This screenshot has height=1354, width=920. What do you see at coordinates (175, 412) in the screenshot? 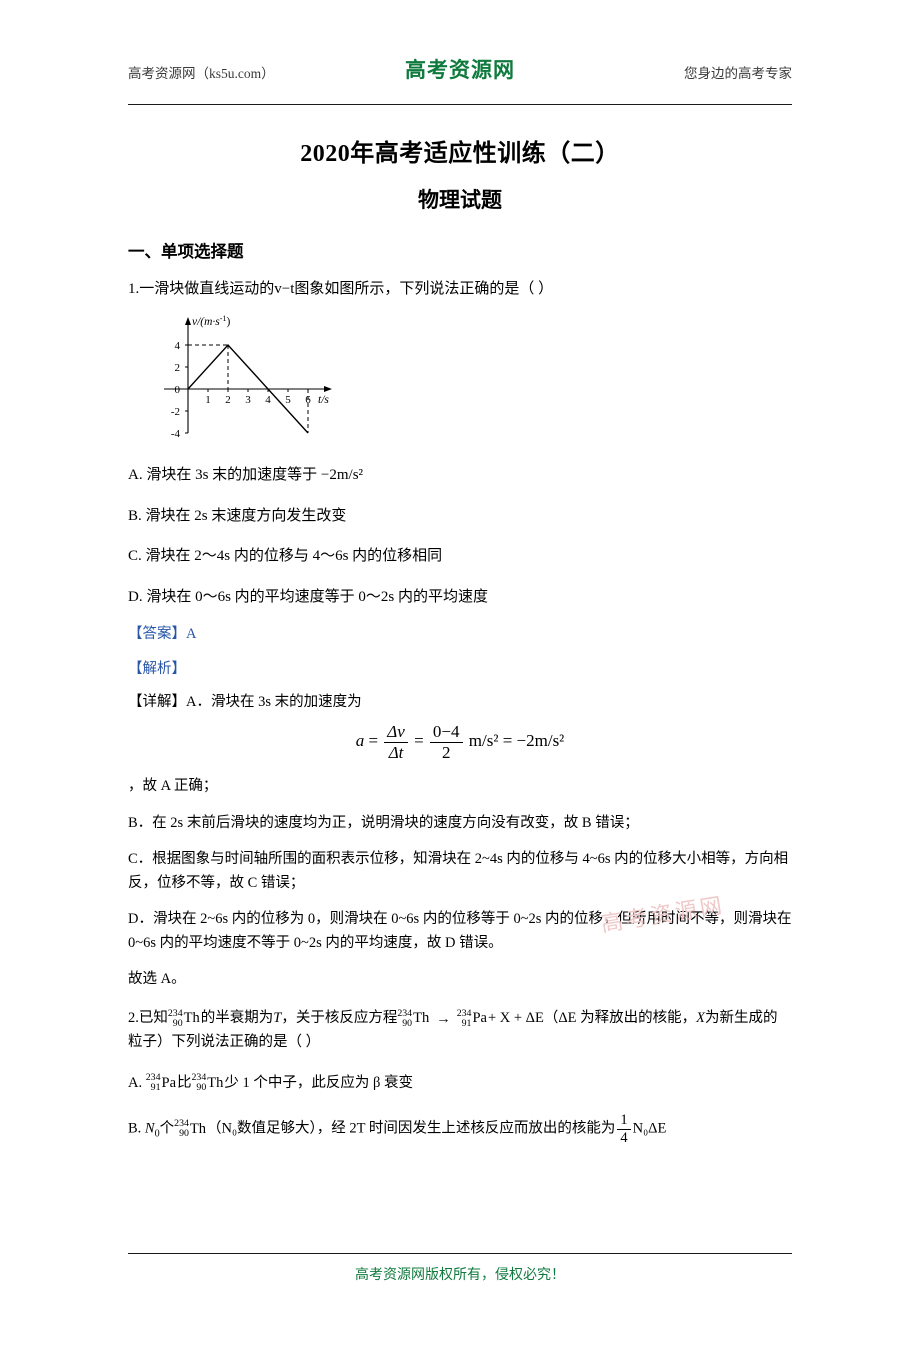
I see `y-tick-neg2: -2` at bounding box center [175, 412].